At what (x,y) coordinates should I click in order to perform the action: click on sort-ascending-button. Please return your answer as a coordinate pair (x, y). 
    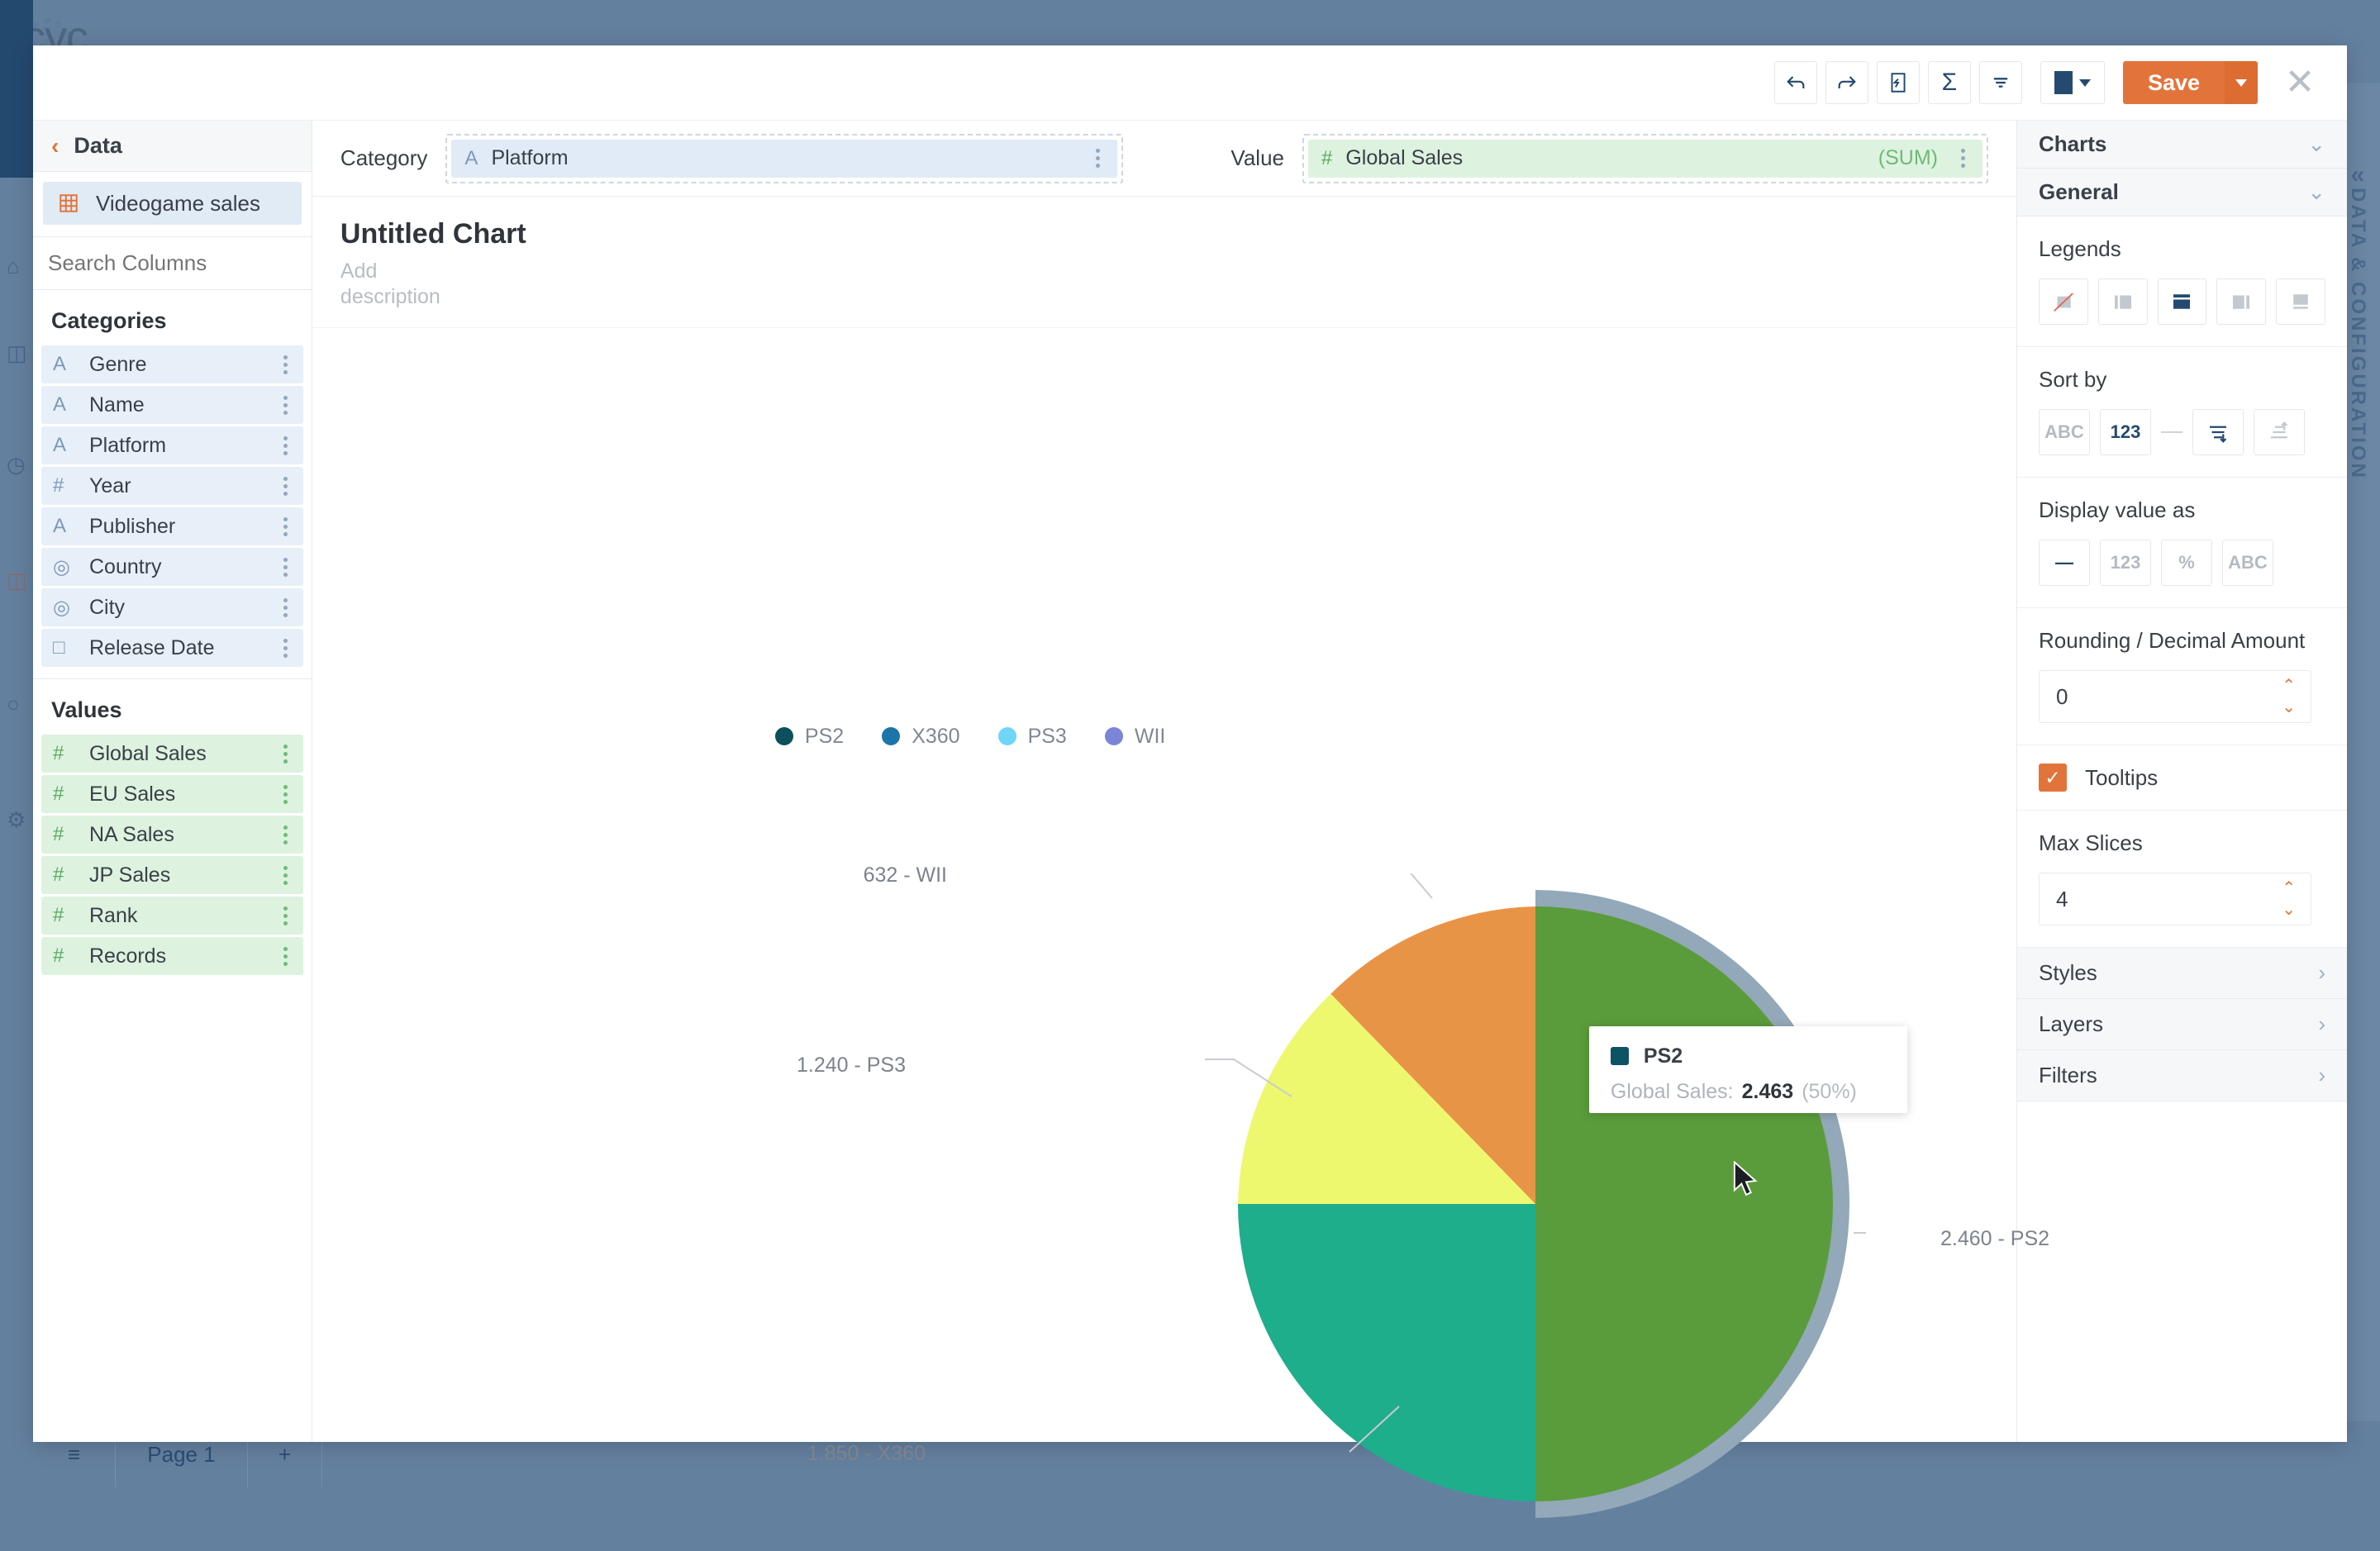
    Looking at the image, I should click on (2279, 432).